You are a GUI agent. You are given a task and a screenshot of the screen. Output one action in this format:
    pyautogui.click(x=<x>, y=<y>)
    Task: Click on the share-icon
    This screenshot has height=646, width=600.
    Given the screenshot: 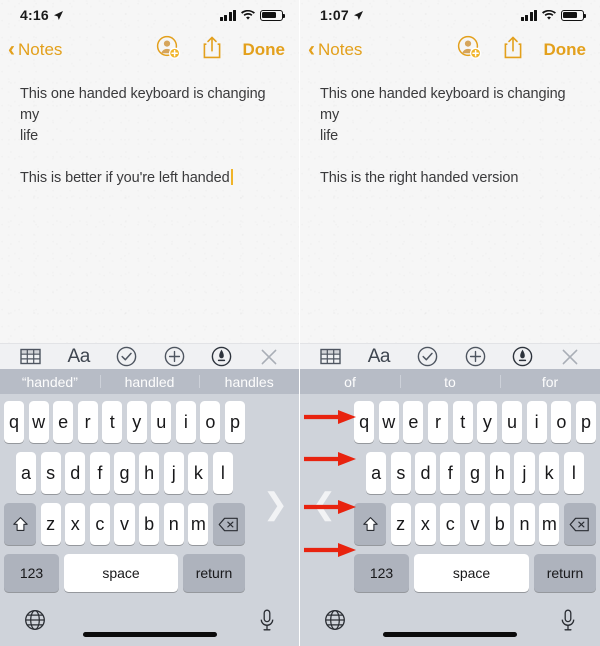 What is the action you would take?
    pyautogui.click(x=512, y=47)
    